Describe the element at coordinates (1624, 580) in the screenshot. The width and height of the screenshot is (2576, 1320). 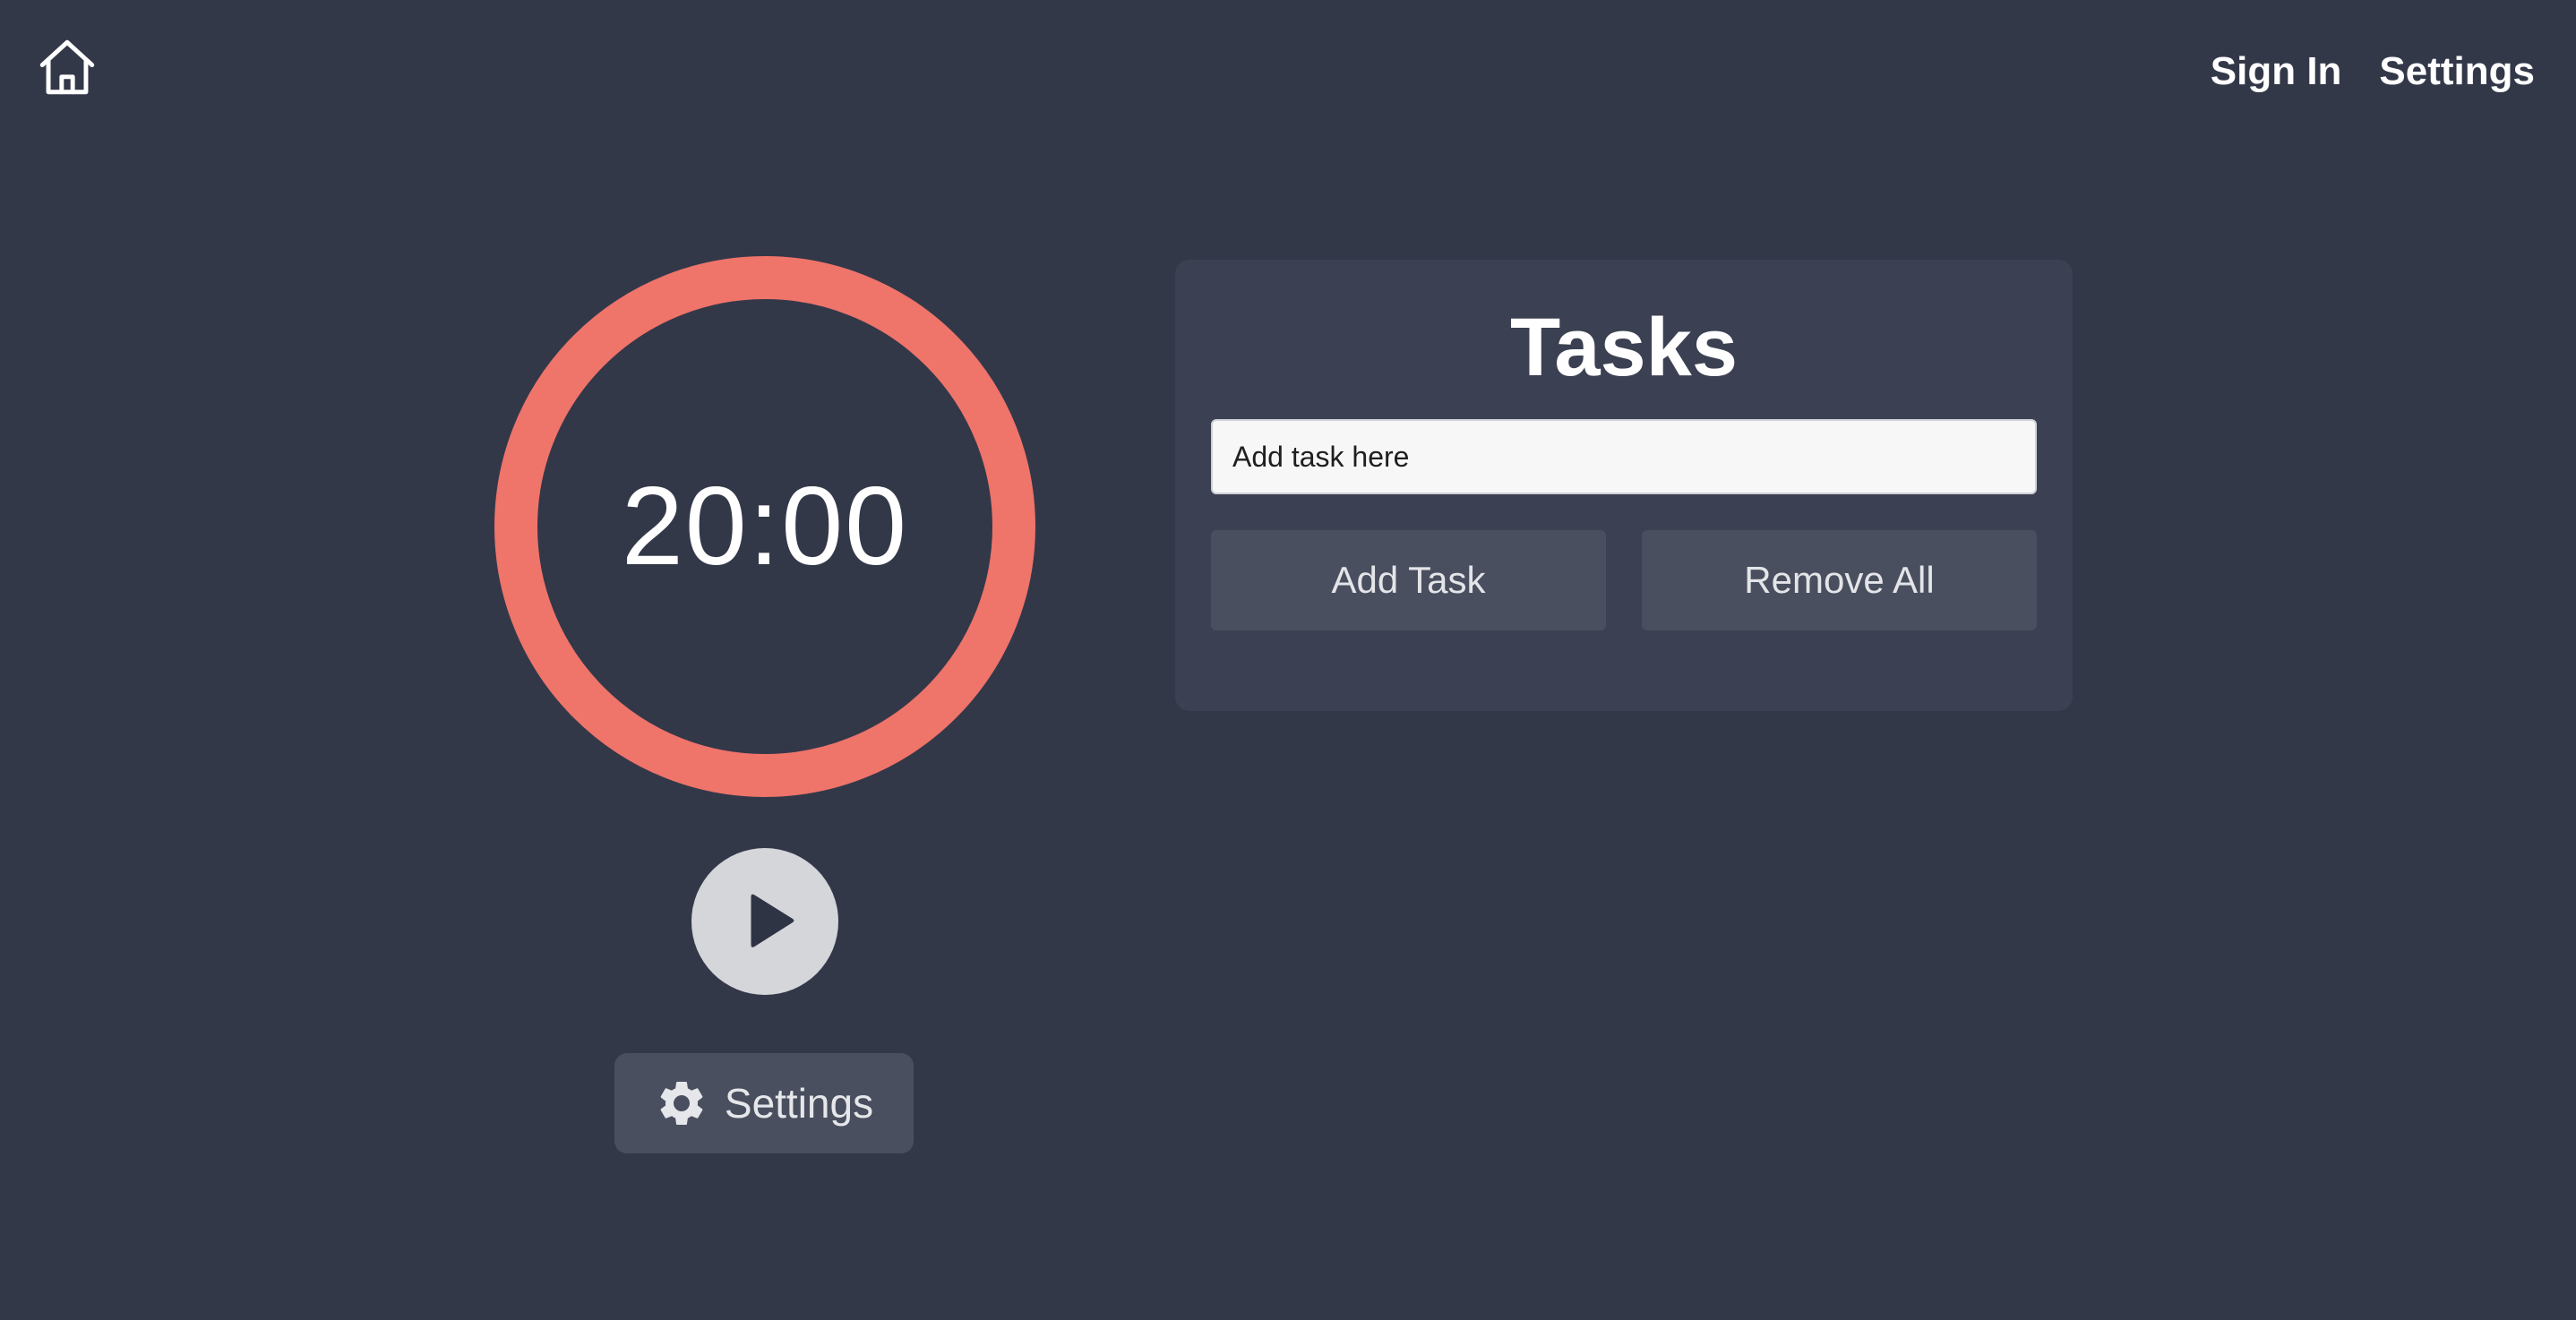
I see `task-actions: Add Task Remove All` at that location.